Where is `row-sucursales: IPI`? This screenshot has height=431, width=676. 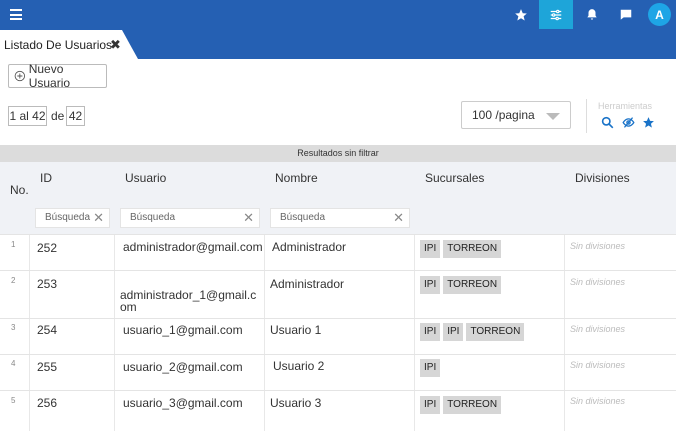 row-sucursales: IPI is located at coordinates (430, 368).